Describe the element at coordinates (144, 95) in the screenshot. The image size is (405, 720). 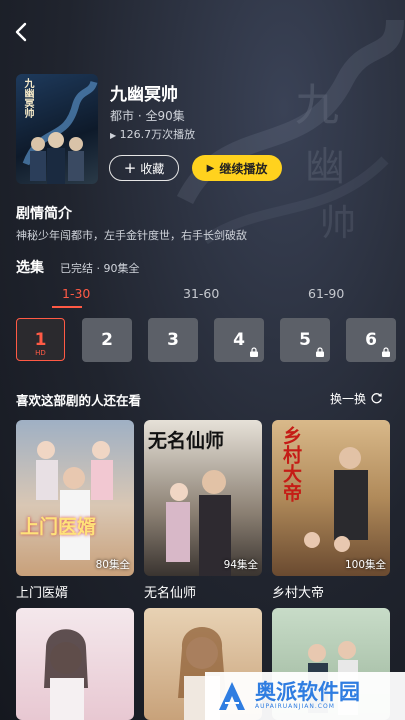
I see `show-title: 九幽冥帅` at that location.